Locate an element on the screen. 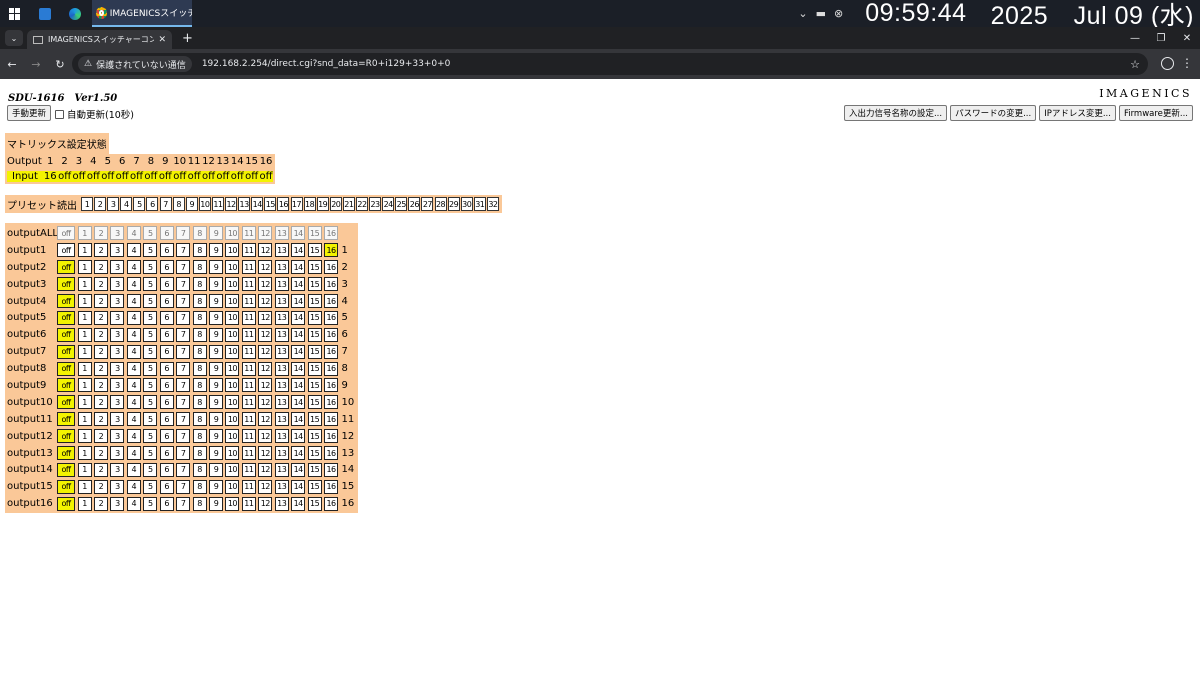 The width and height of the screenshot is (1200, 675). preset-button: 16 is located at coordinates (283, 204).